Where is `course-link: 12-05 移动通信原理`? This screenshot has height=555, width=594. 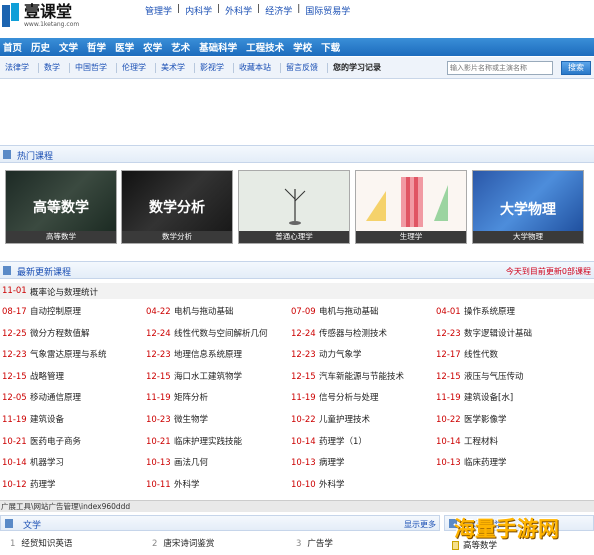
course-link: 12-05 移动通信原理 is located at coordinates (41, 397).